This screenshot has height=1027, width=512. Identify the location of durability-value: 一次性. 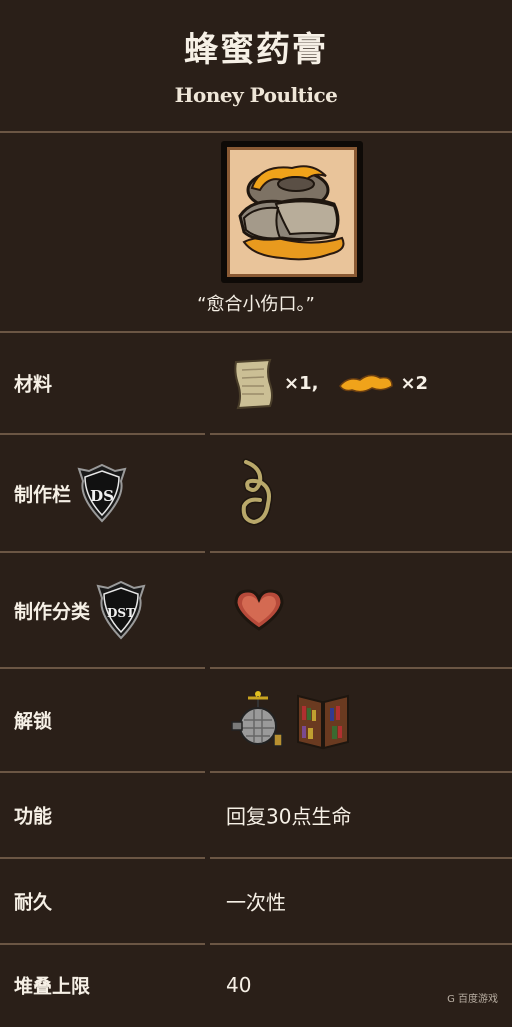
(256, 902).